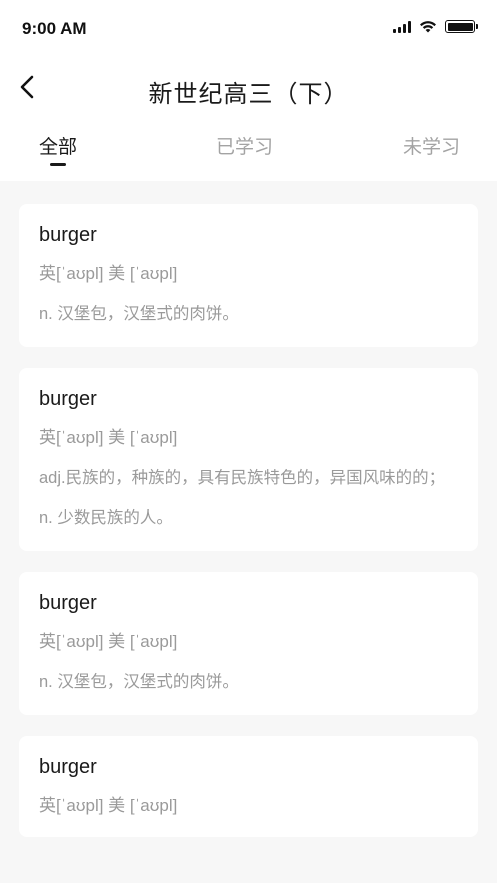  I want to click on tab-unlearned-label: 未学习, so click(432, 147).